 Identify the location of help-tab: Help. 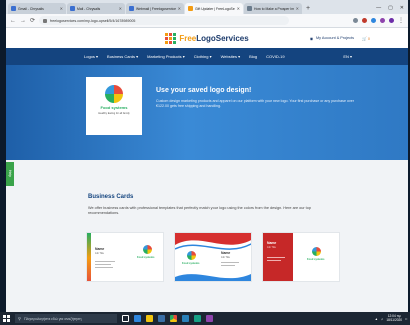
(10, 174).